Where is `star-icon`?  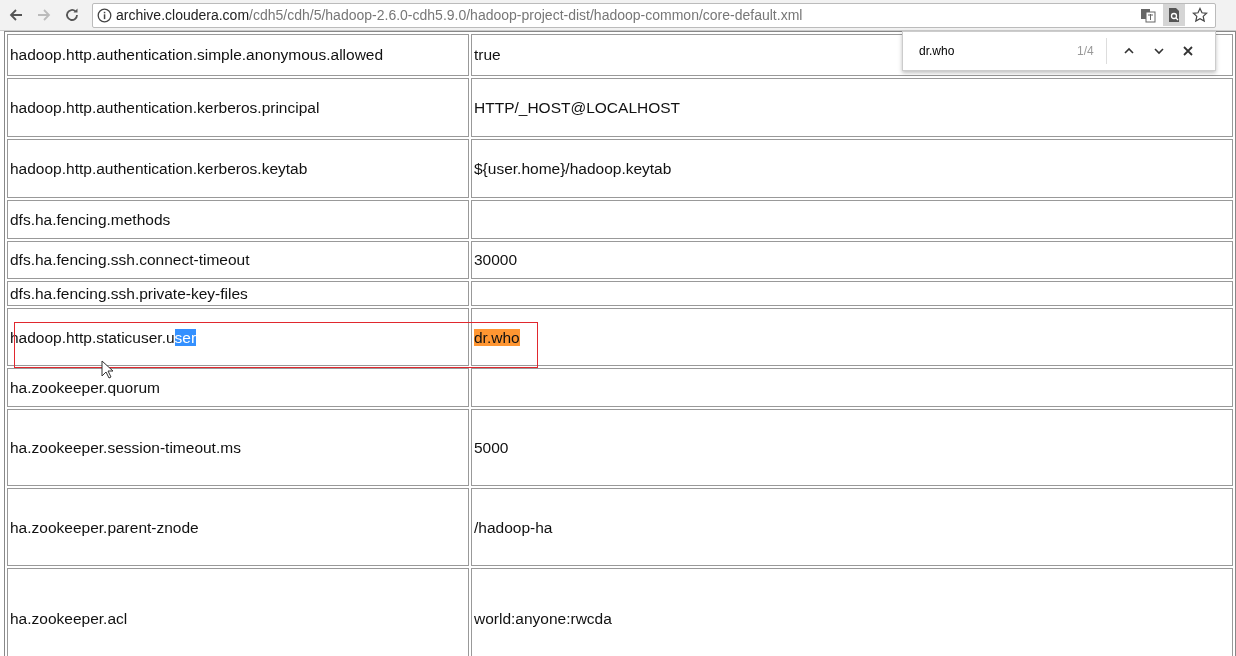 star-icon is located at coordinates (1200, 15).